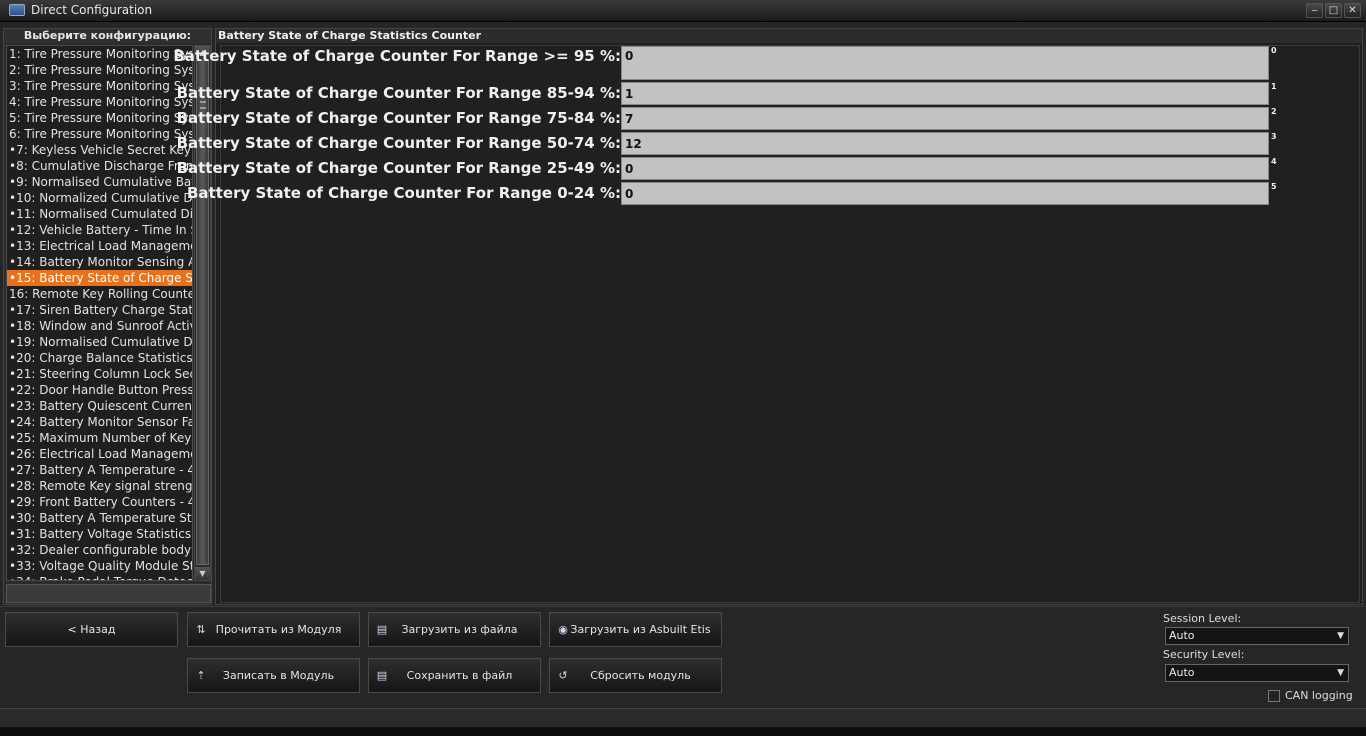 The height and width of the screenshot is (736, 1366). I want to click on close-button: ✕, so click(1352, 10).